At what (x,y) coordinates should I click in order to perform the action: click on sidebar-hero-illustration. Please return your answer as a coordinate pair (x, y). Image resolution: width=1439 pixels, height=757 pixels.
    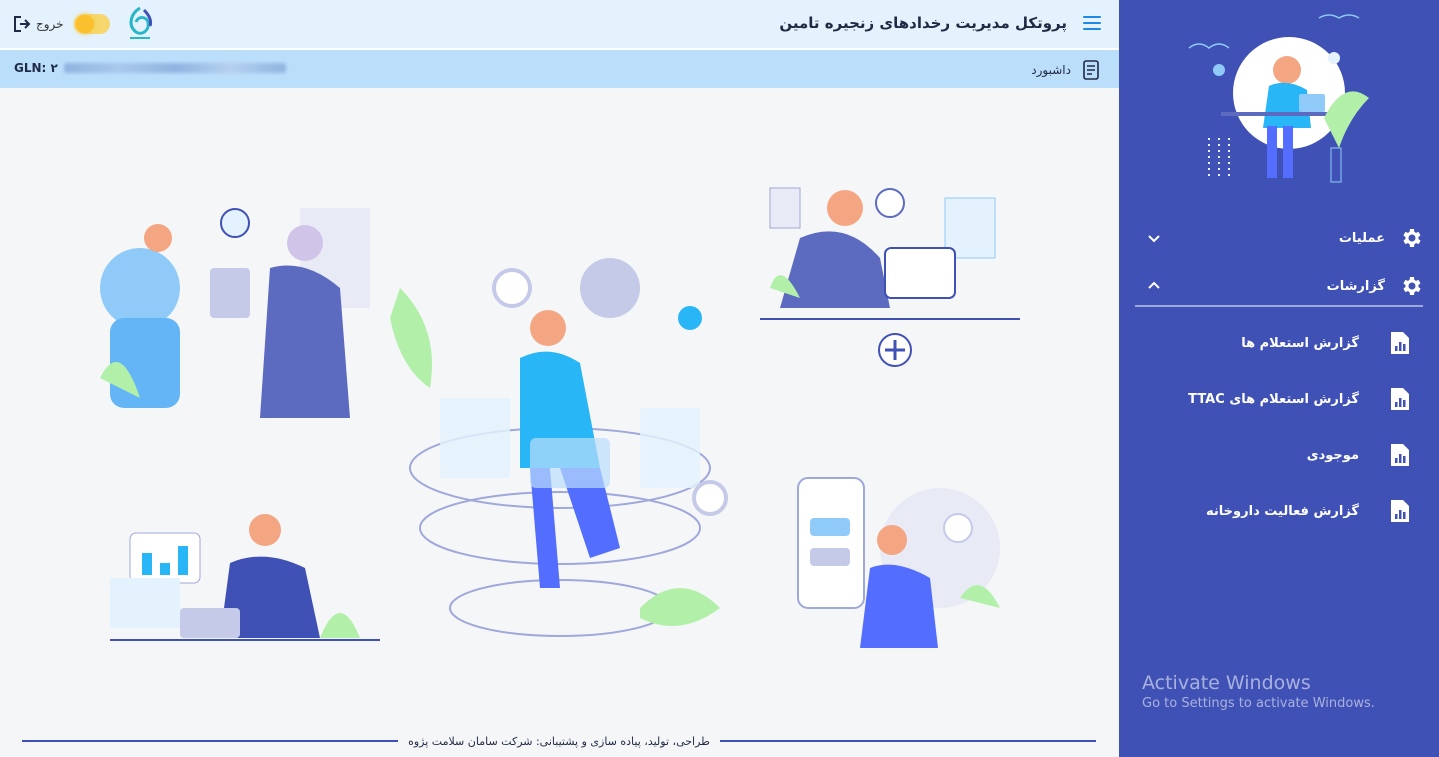
    Looking at the image, I should click on (1278, 98).